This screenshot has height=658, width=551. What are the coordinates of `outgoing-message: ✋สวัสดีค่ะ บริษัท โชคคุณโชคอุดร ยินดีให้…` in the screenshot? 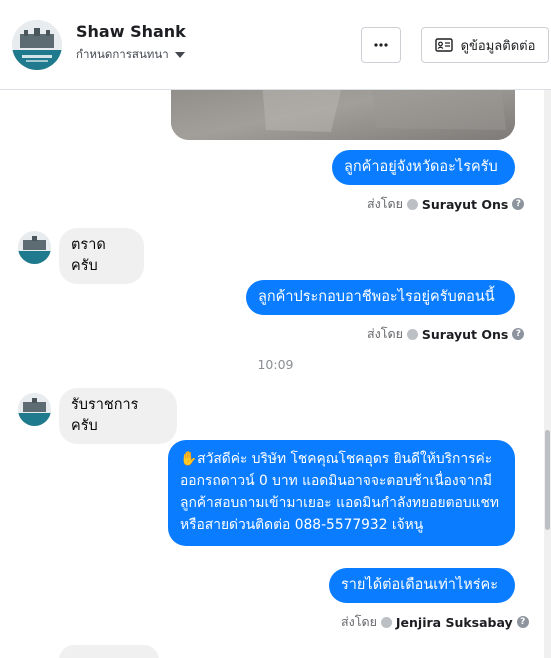 It's located at (341, 493).